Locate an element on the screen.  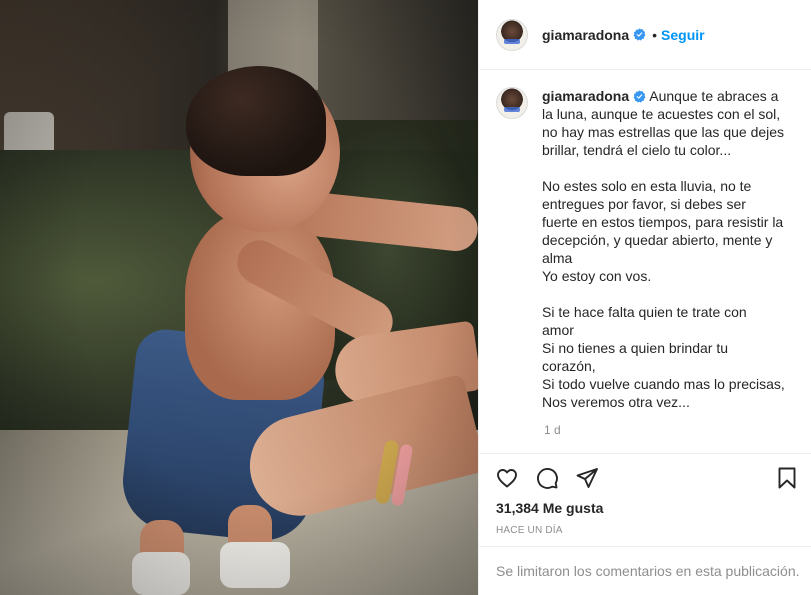
caption-line-first: giamaradona Aunque te abraces a is located at coordinates (666, 96).